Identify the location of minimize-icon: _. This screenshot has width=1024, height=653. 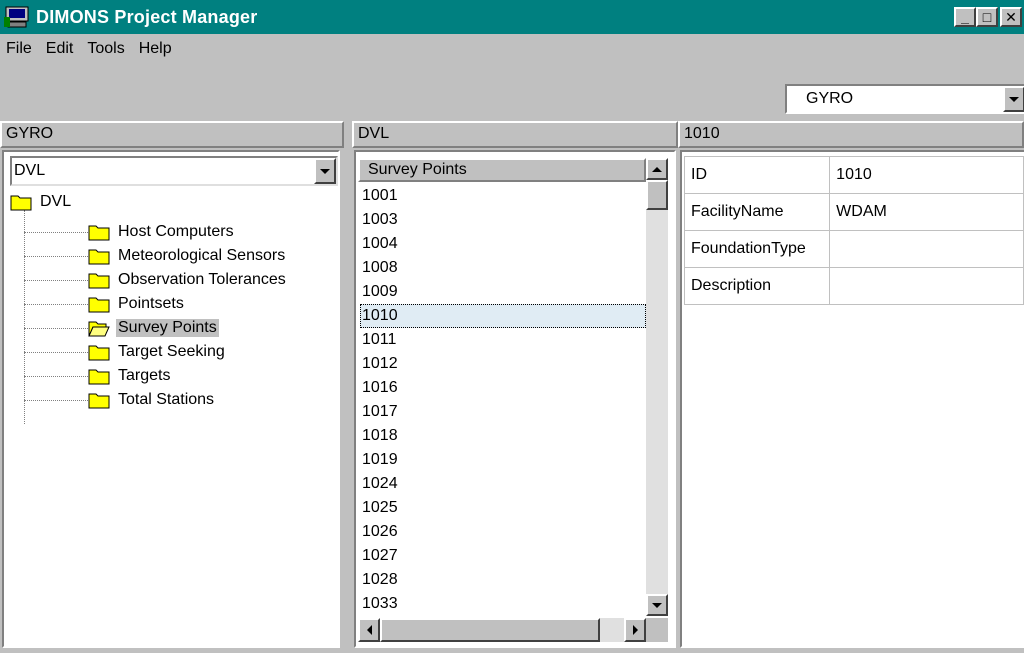
(965, 17).